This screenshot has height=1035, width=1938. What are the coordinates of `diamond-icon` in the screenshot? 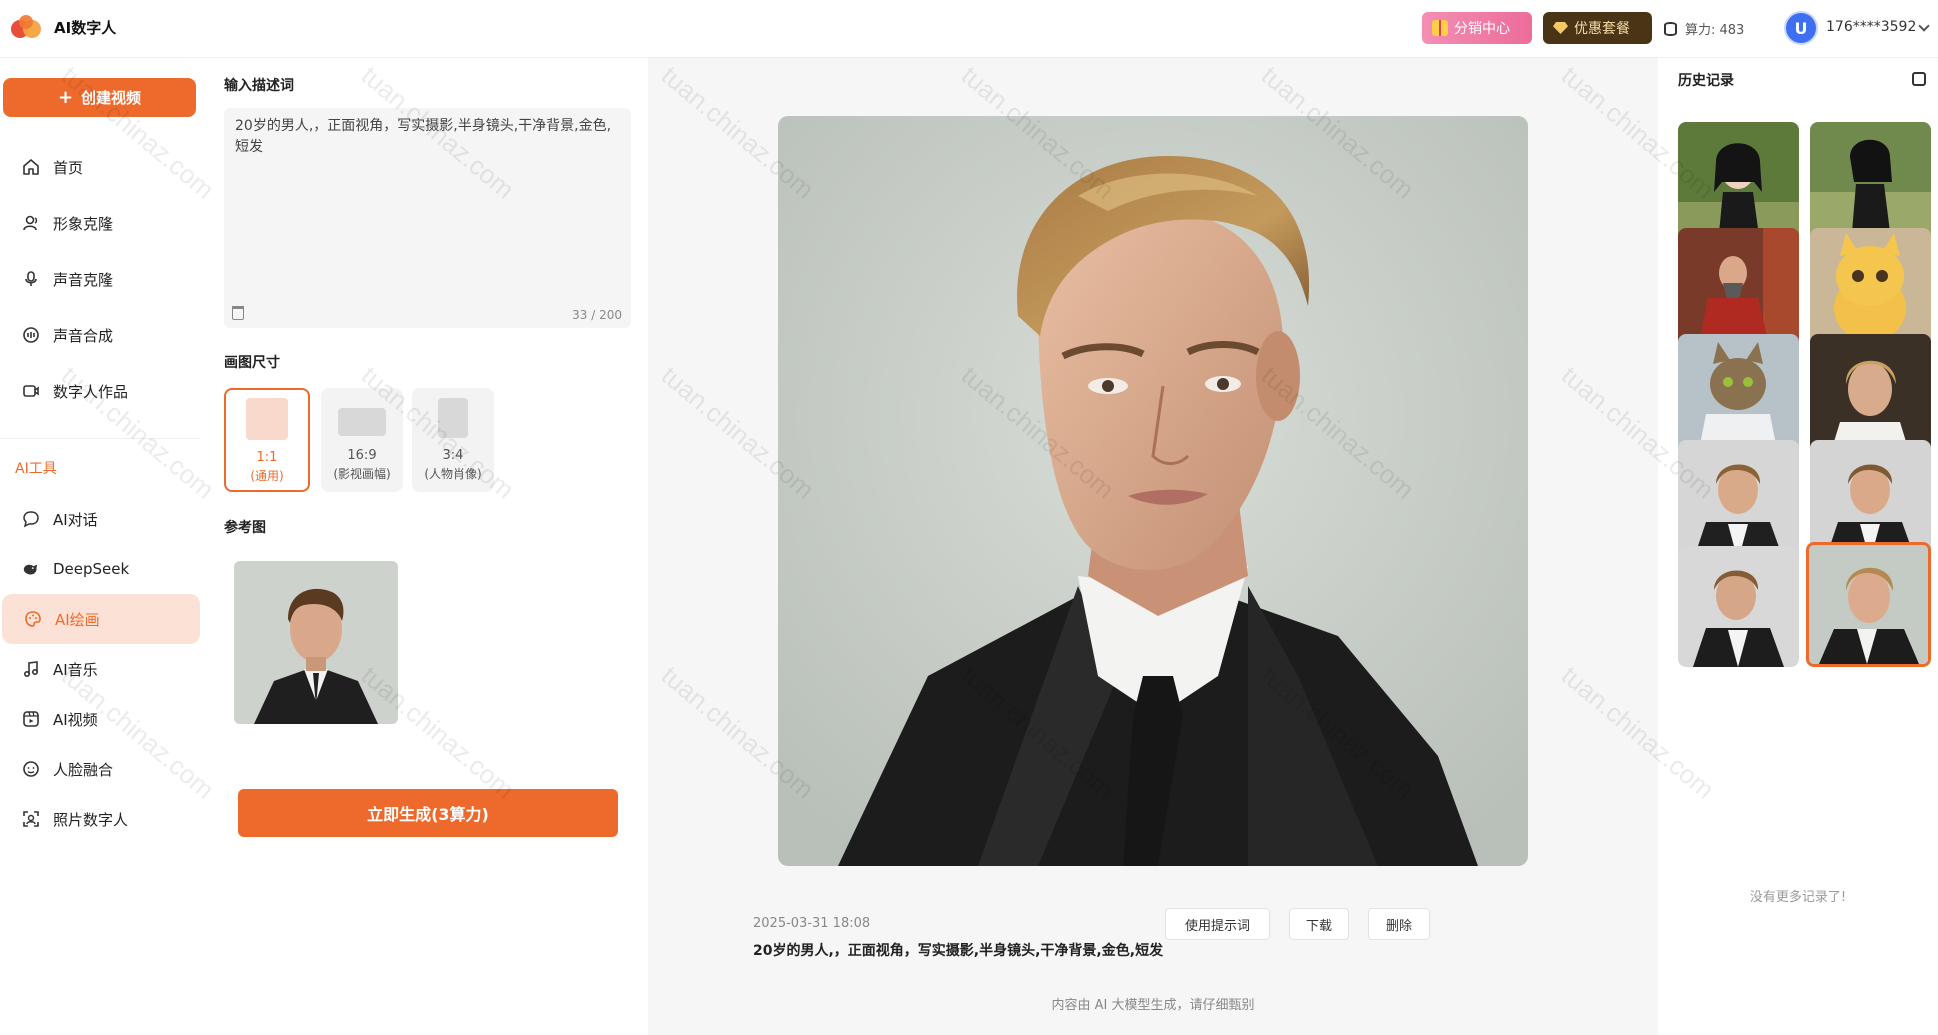 It's located at (1560, 28).